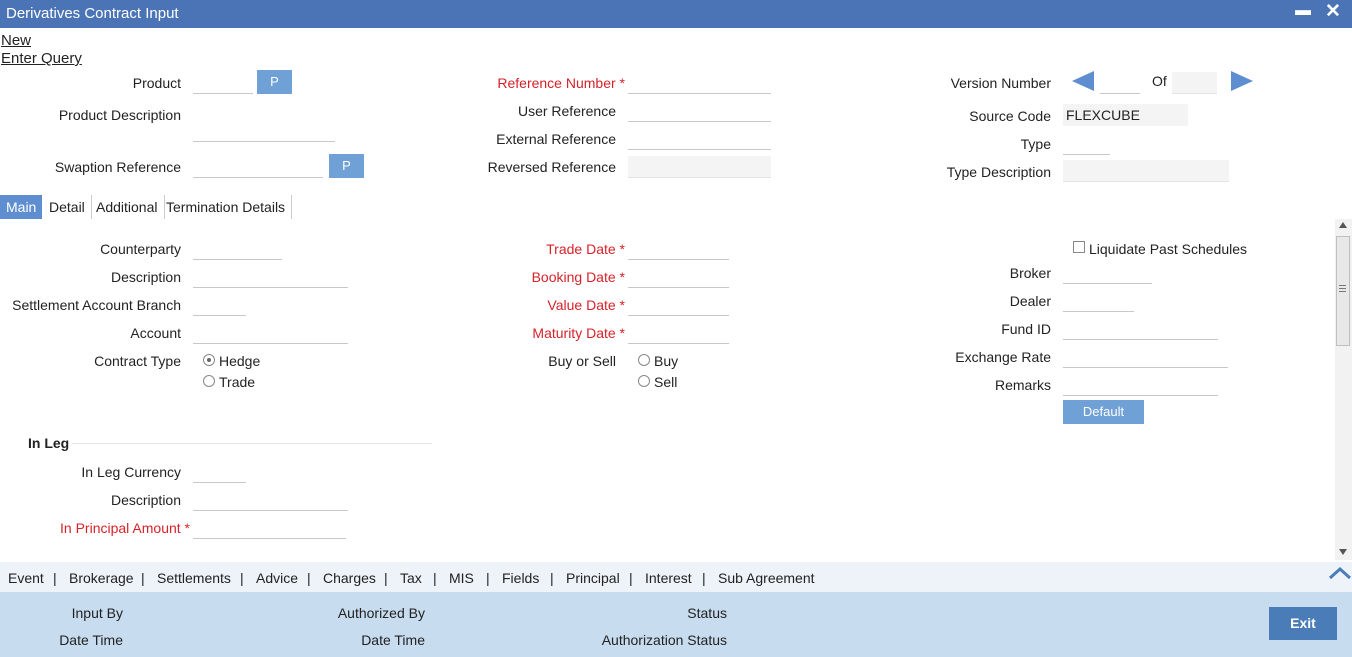 This screenshot has height=657, width=1352. What do you see at coordinates (1083, 81) in the screenshot?
I see `previous-version-icon` at bounding box center [1083, 81].